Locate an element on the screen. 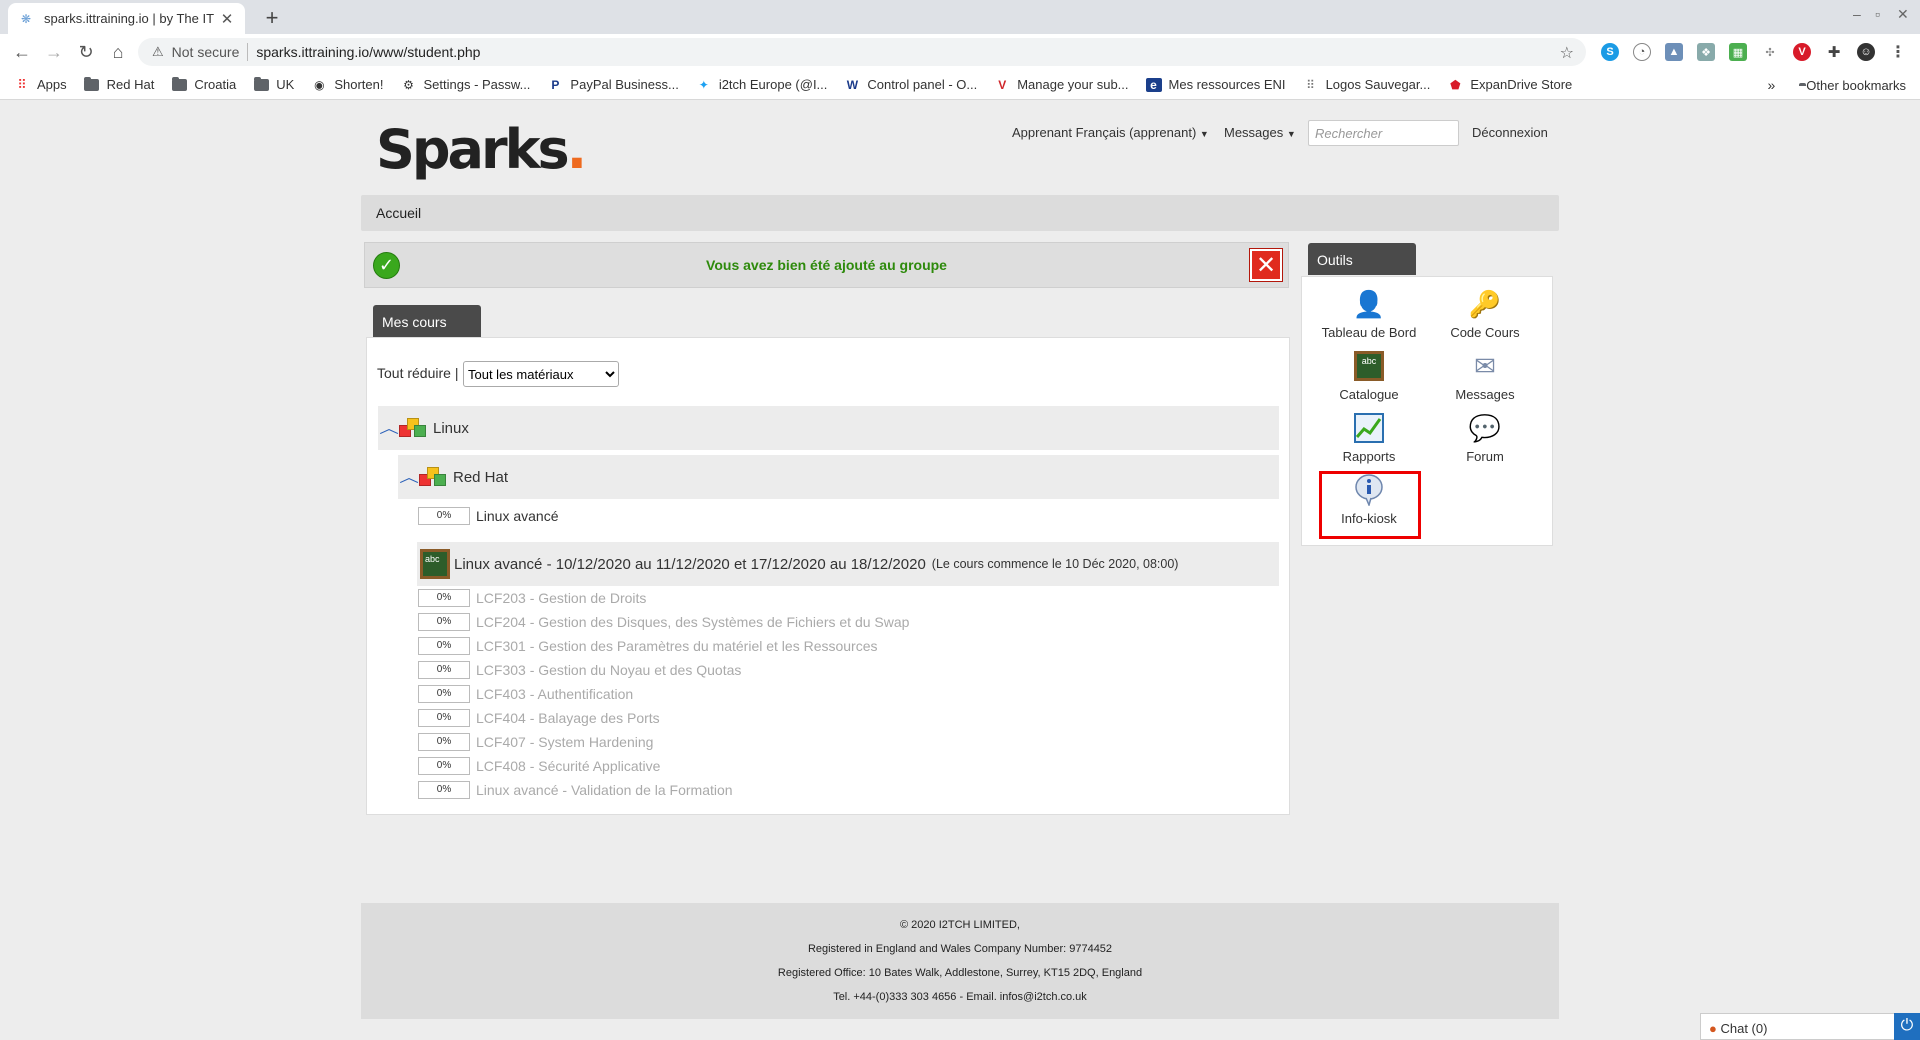 The height and width of the screenshot is (1040, 1920). course-item: 0% Linux avancé is located at coordinates (488, 516).